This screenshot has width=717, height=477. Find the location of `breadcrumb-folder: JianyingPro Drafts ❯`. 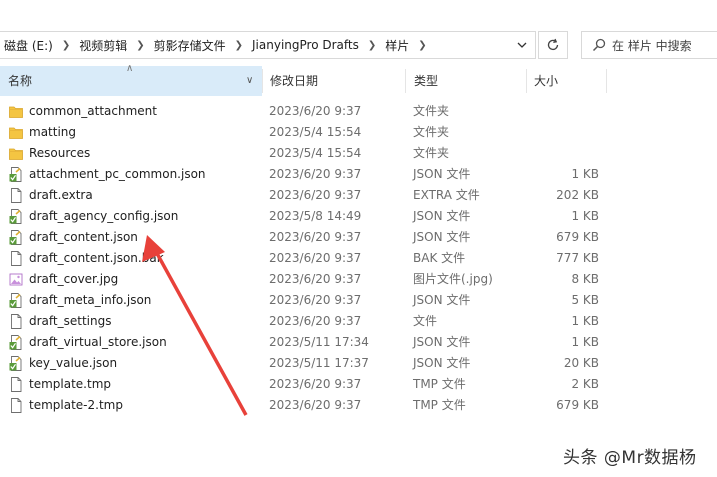

breadcrumb-folder: JianyingPro Drafts ❯ is located at coordinates (314, 45).